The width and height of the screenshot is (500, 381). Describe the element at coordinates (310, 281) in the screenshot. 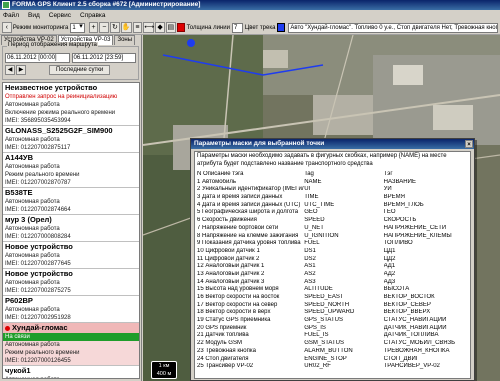

I see `table-cell: AS3` at that location.